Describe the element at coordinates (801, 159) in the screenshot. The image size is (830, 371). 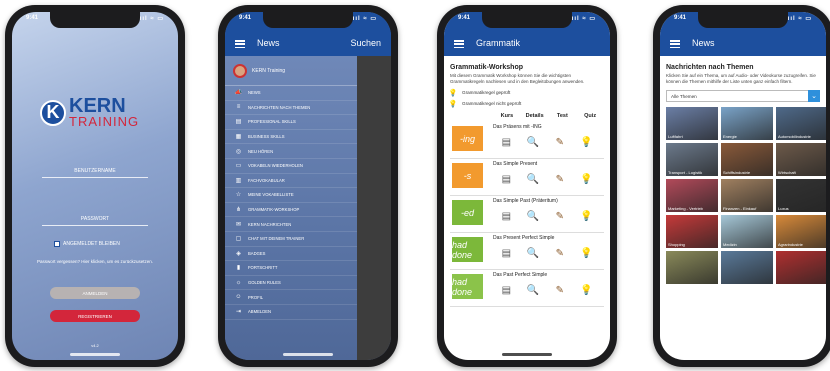
I see `topic-tile: Wirtschaft` at that location.